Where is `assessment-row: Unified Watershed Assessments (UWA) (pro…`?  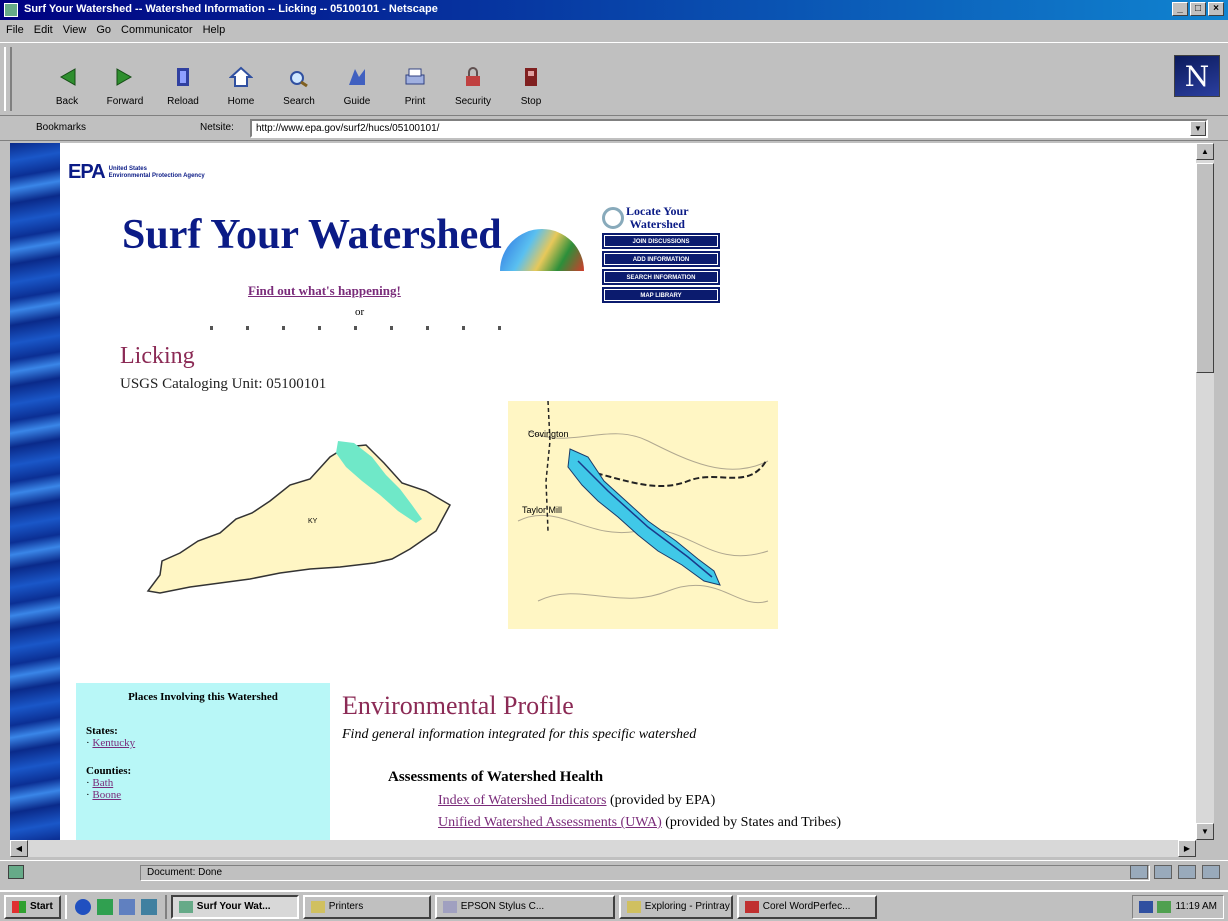
assessment-row: Unified Watershed Assessments (UWA) (pro… is located at coordinates (639, 823).